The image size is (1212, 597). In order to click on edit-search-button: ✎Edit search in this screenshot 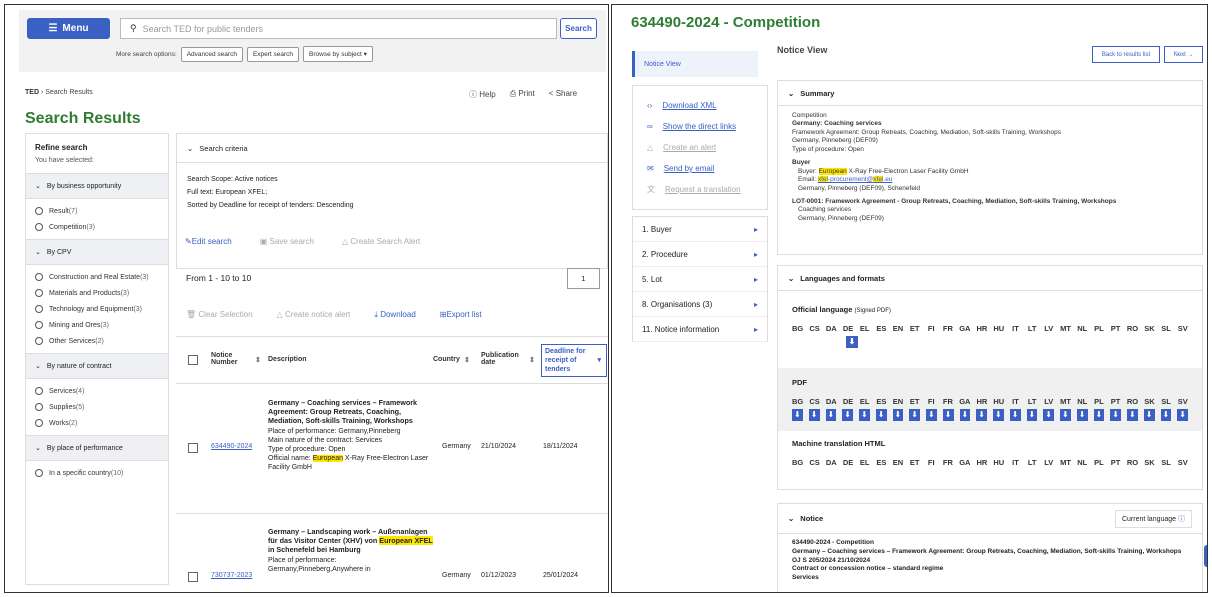, I will do `click(208, 241)`.